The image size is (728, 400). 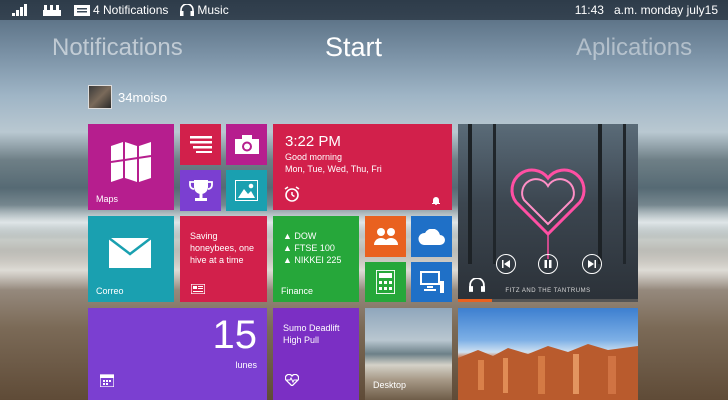 What do you see at coordinates (235, 335) in the screenshot?
I see `calendar-day: 15` at bounding box center [235, 335].